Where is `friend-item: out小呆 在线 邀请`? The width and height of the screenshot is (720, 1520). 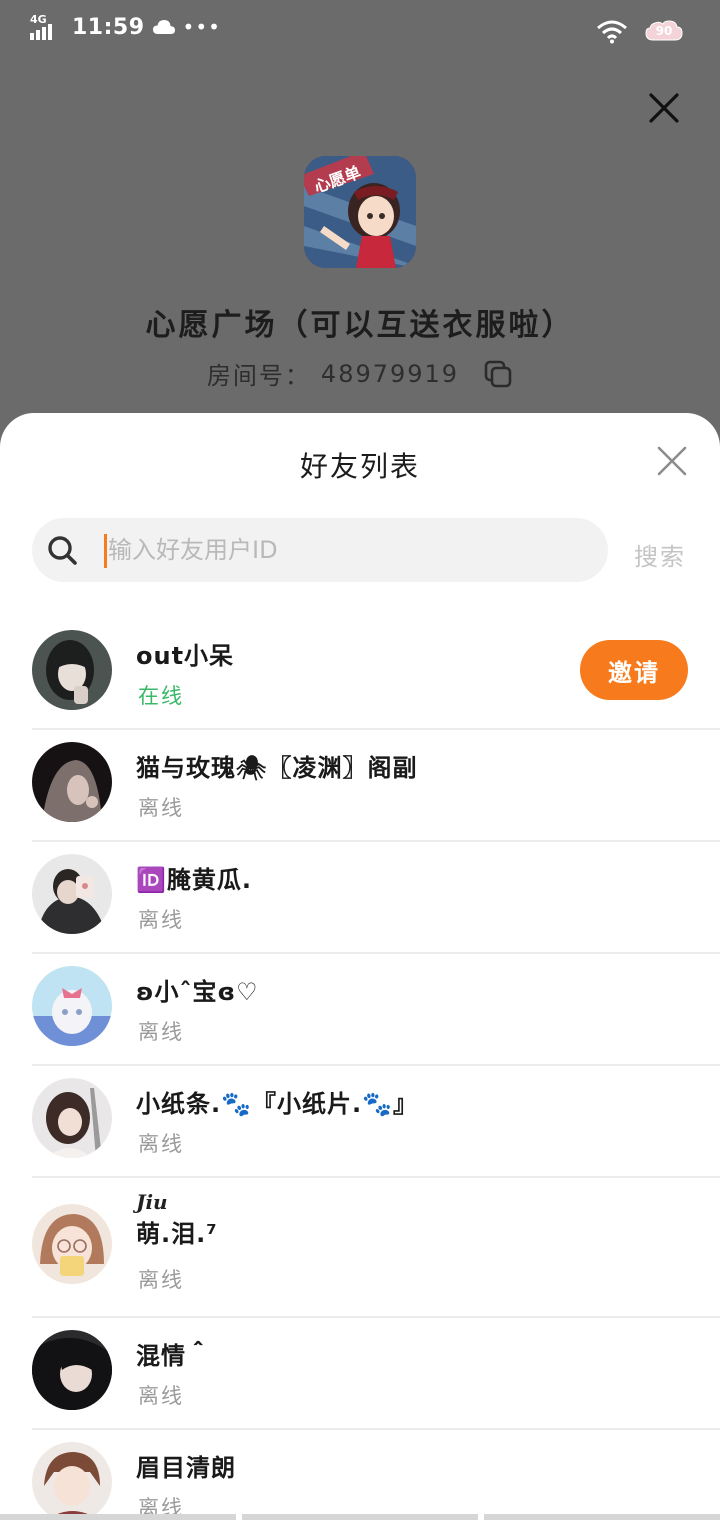 friend-item: out小呆 在线 邀请 is located at coordinates (360, 674).